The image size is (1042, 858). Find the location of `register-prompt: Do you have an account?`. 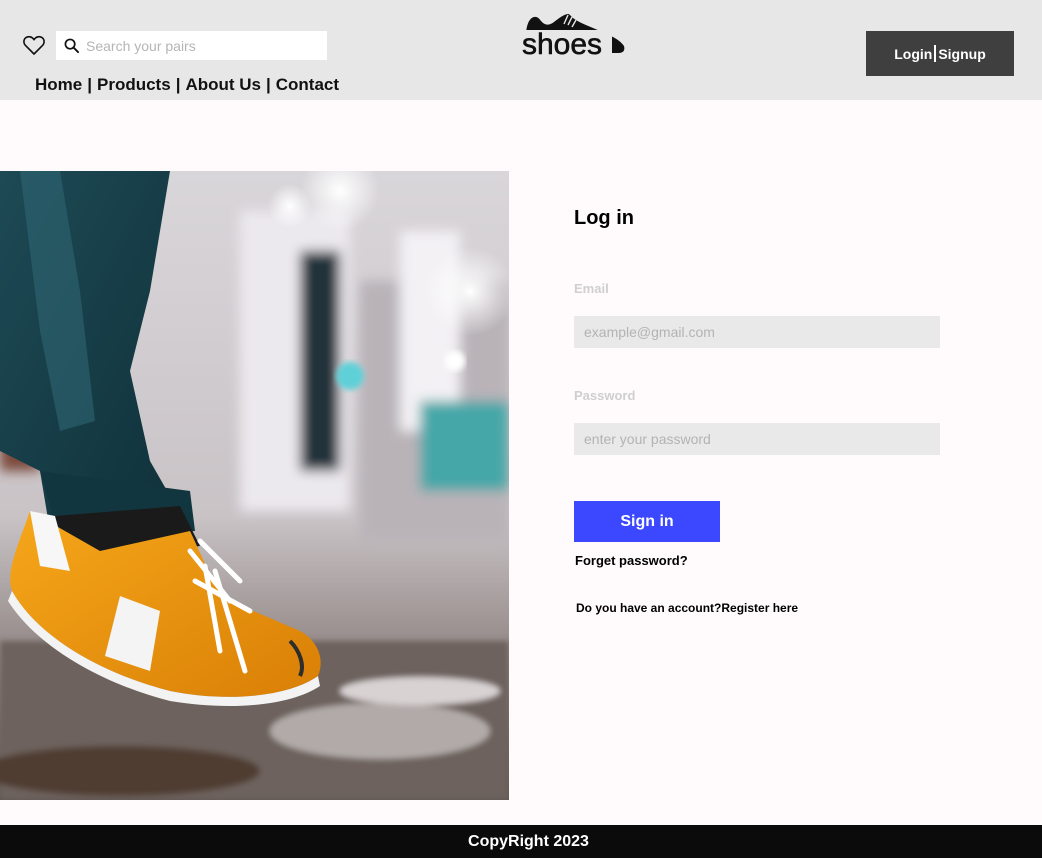

register-prompt: Do you have an account? is located at coordinates (649, 608).